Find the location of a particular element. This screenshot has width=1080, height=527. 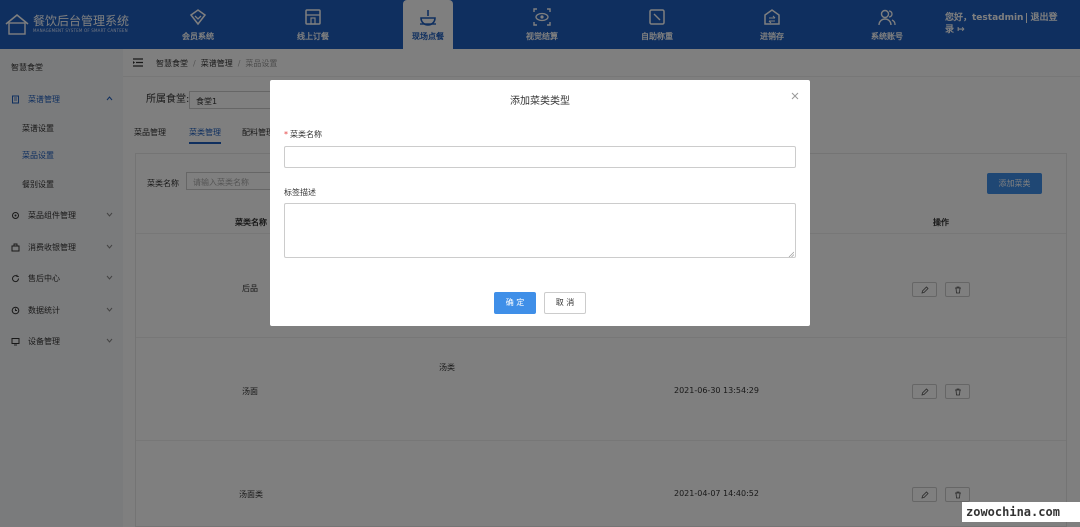

category-name-label: * 菜类名称 is located at coordinates (303, 134).